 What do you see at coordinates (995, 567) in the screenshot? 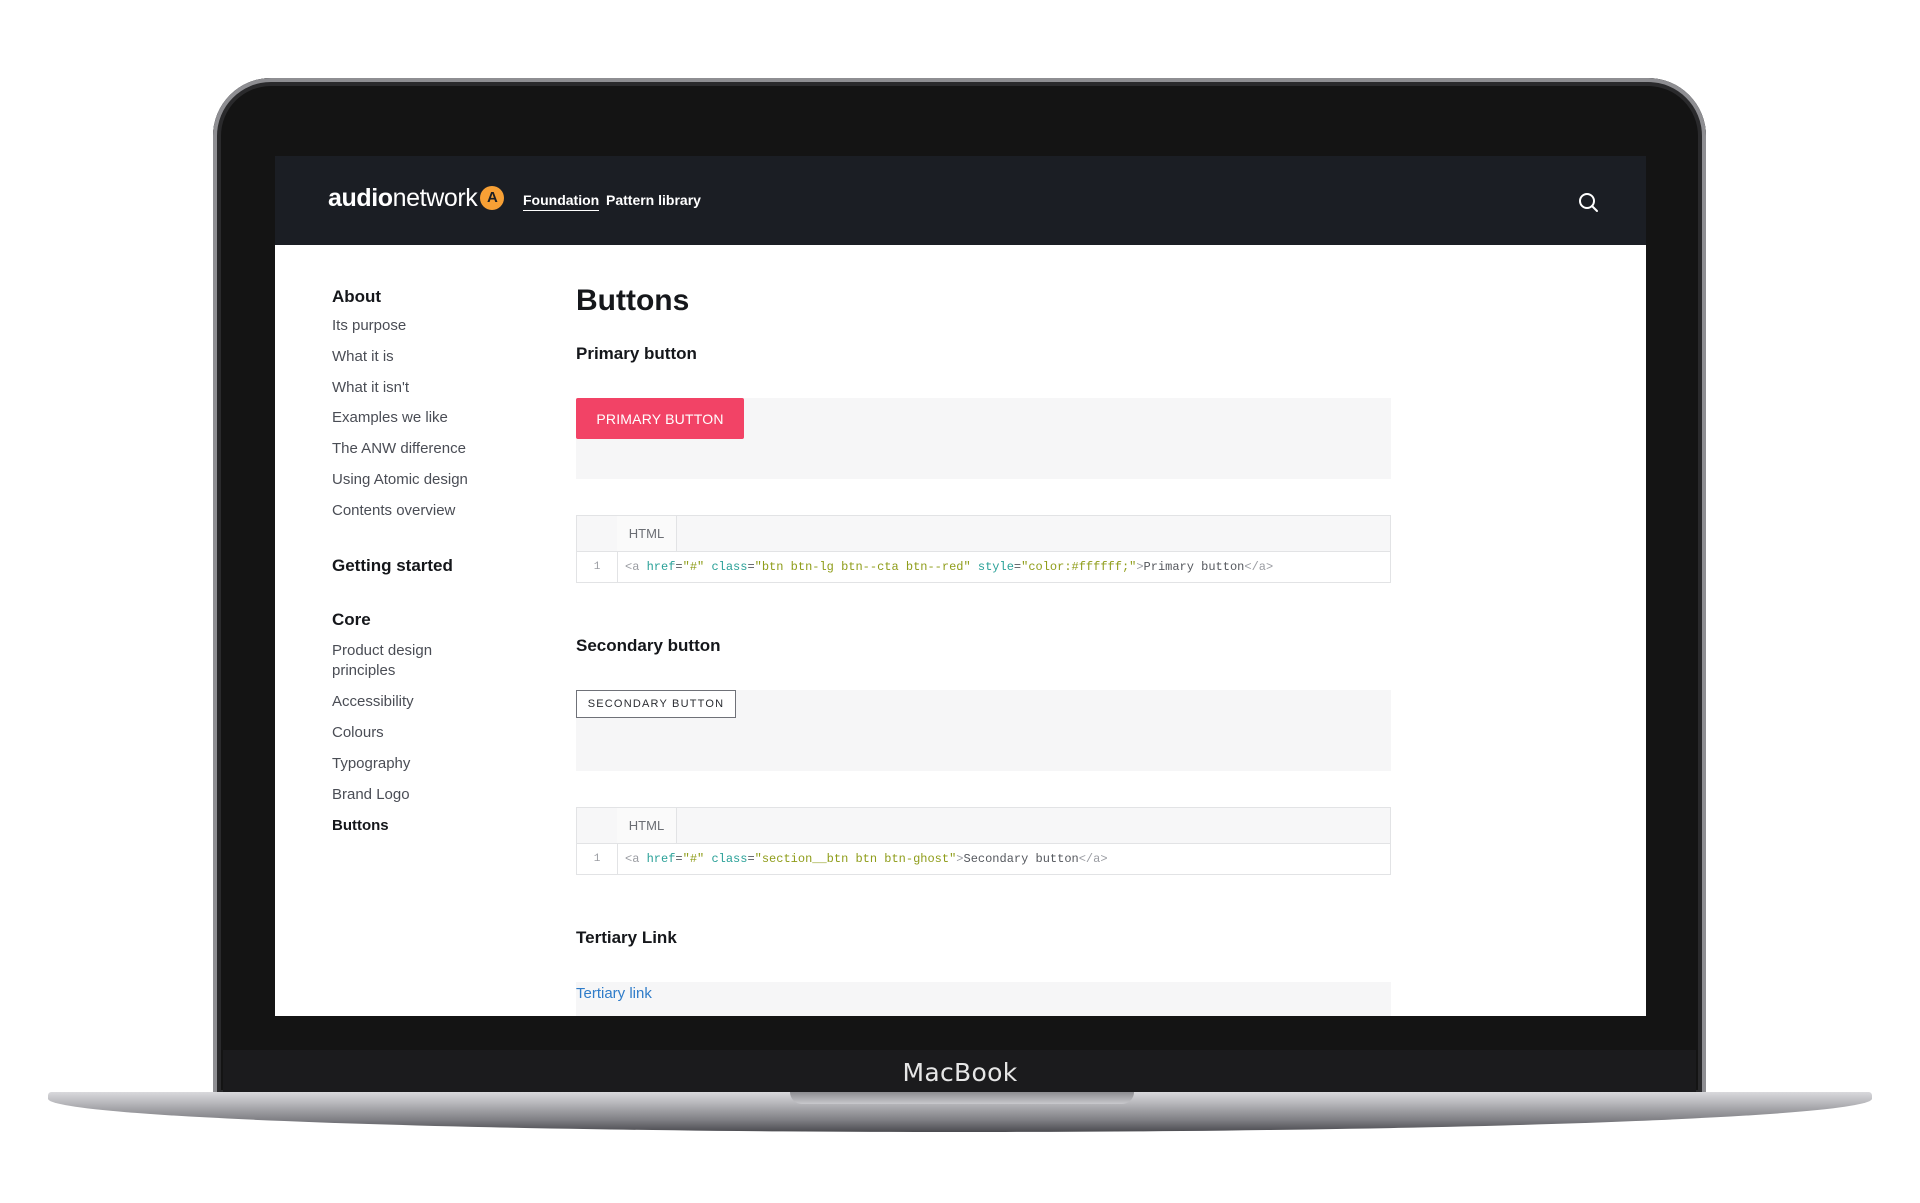
I see `code-token-attr: style` at bounding box center [995, 567].